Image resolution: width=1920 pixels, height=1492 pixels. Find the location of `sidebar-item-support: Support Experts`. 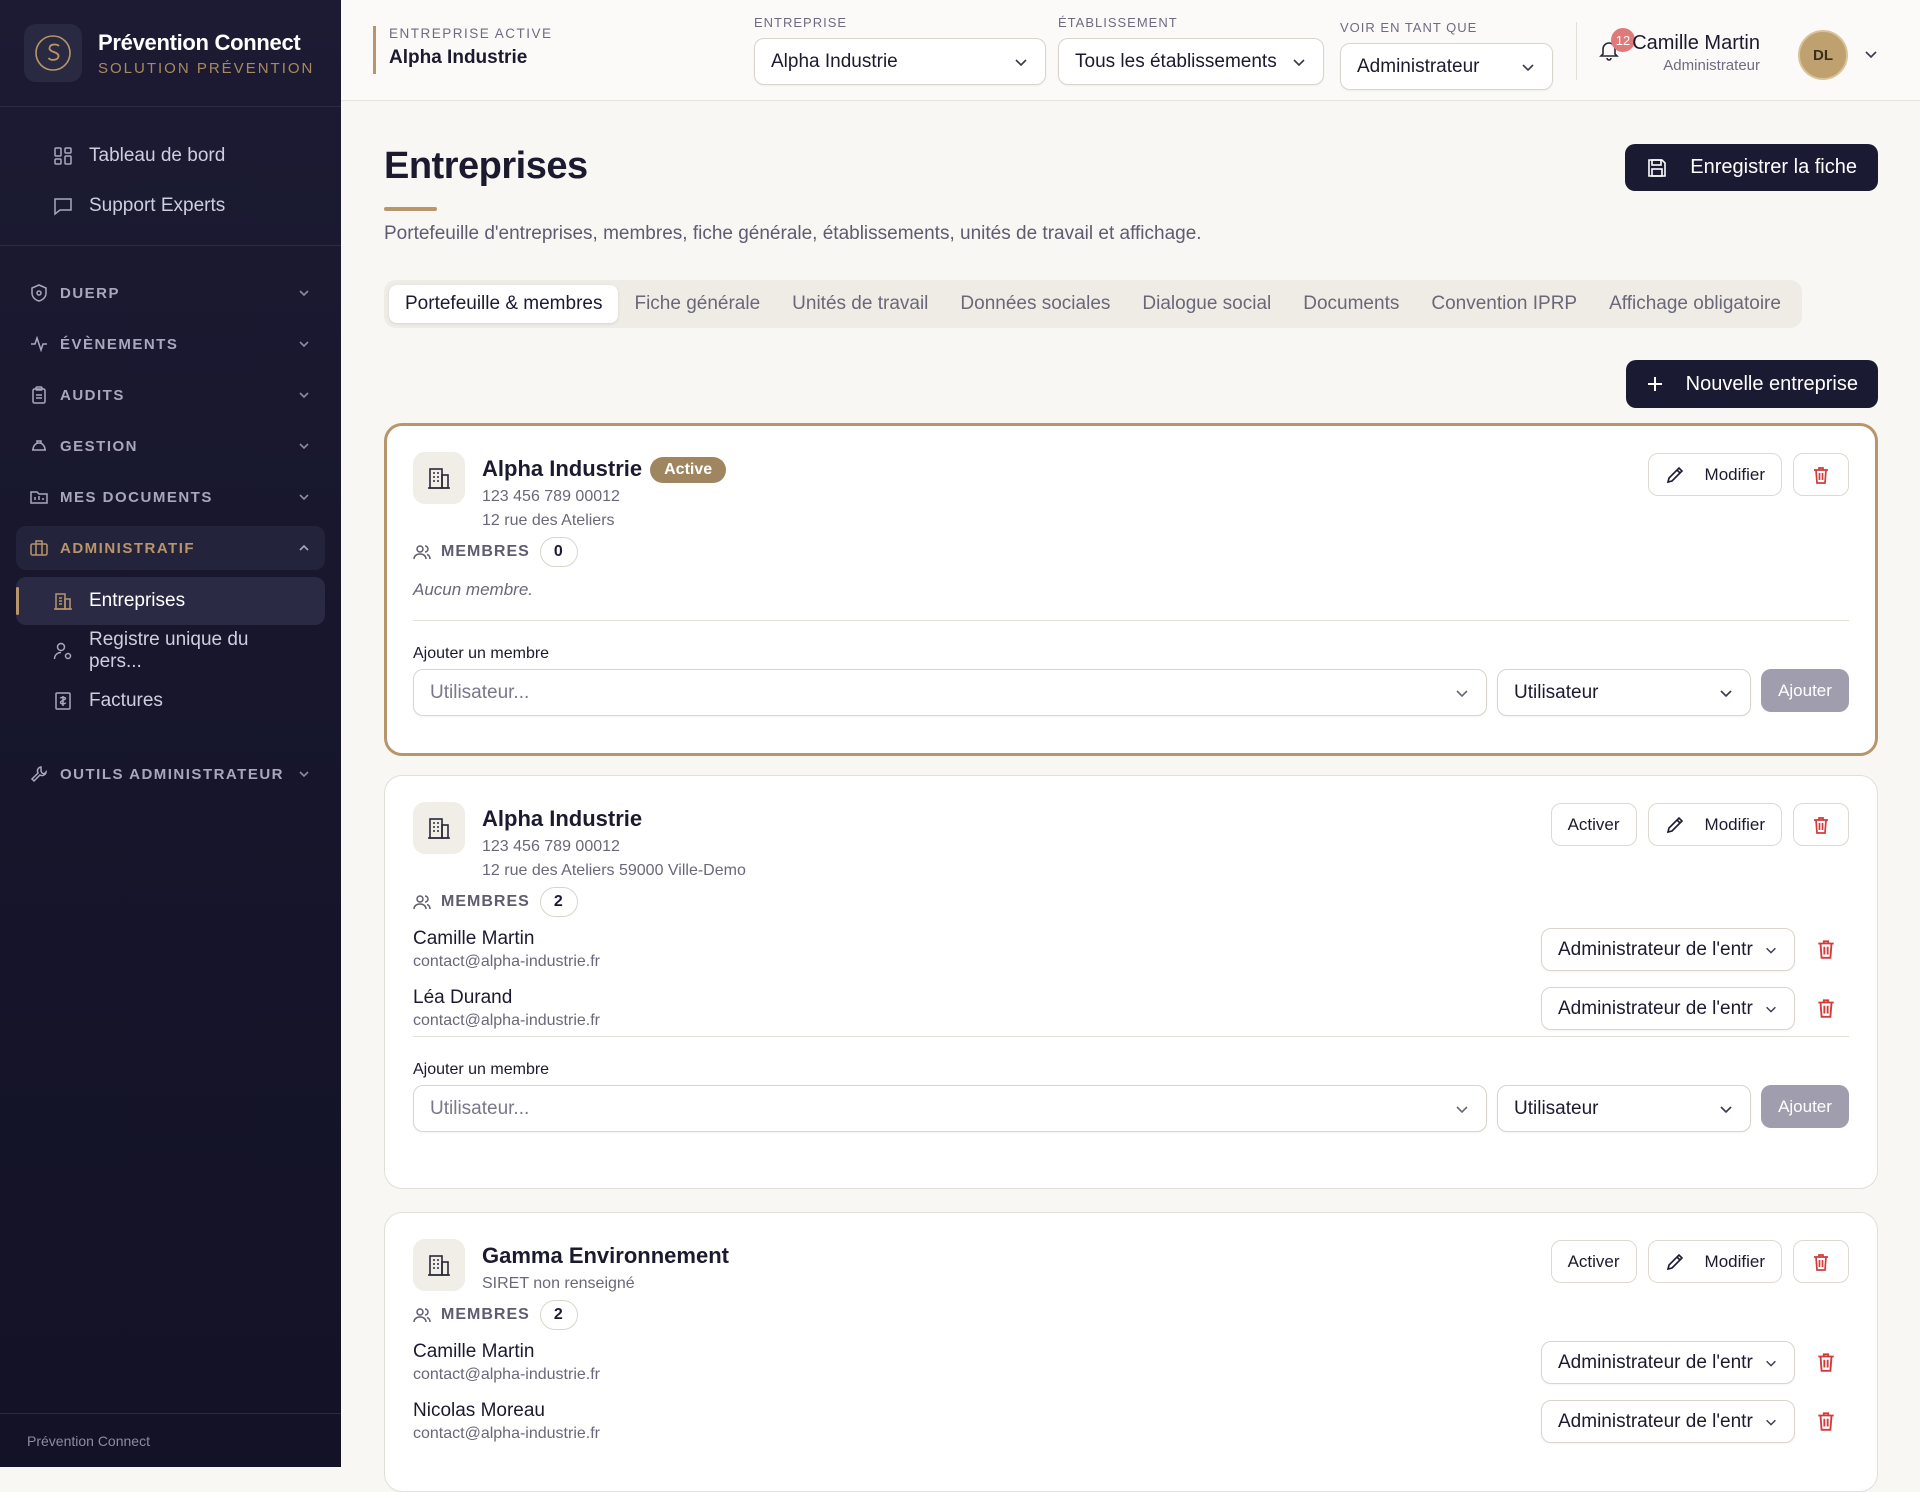

sidebar-item-support: Support Experts is located at coordinates (170, 206).